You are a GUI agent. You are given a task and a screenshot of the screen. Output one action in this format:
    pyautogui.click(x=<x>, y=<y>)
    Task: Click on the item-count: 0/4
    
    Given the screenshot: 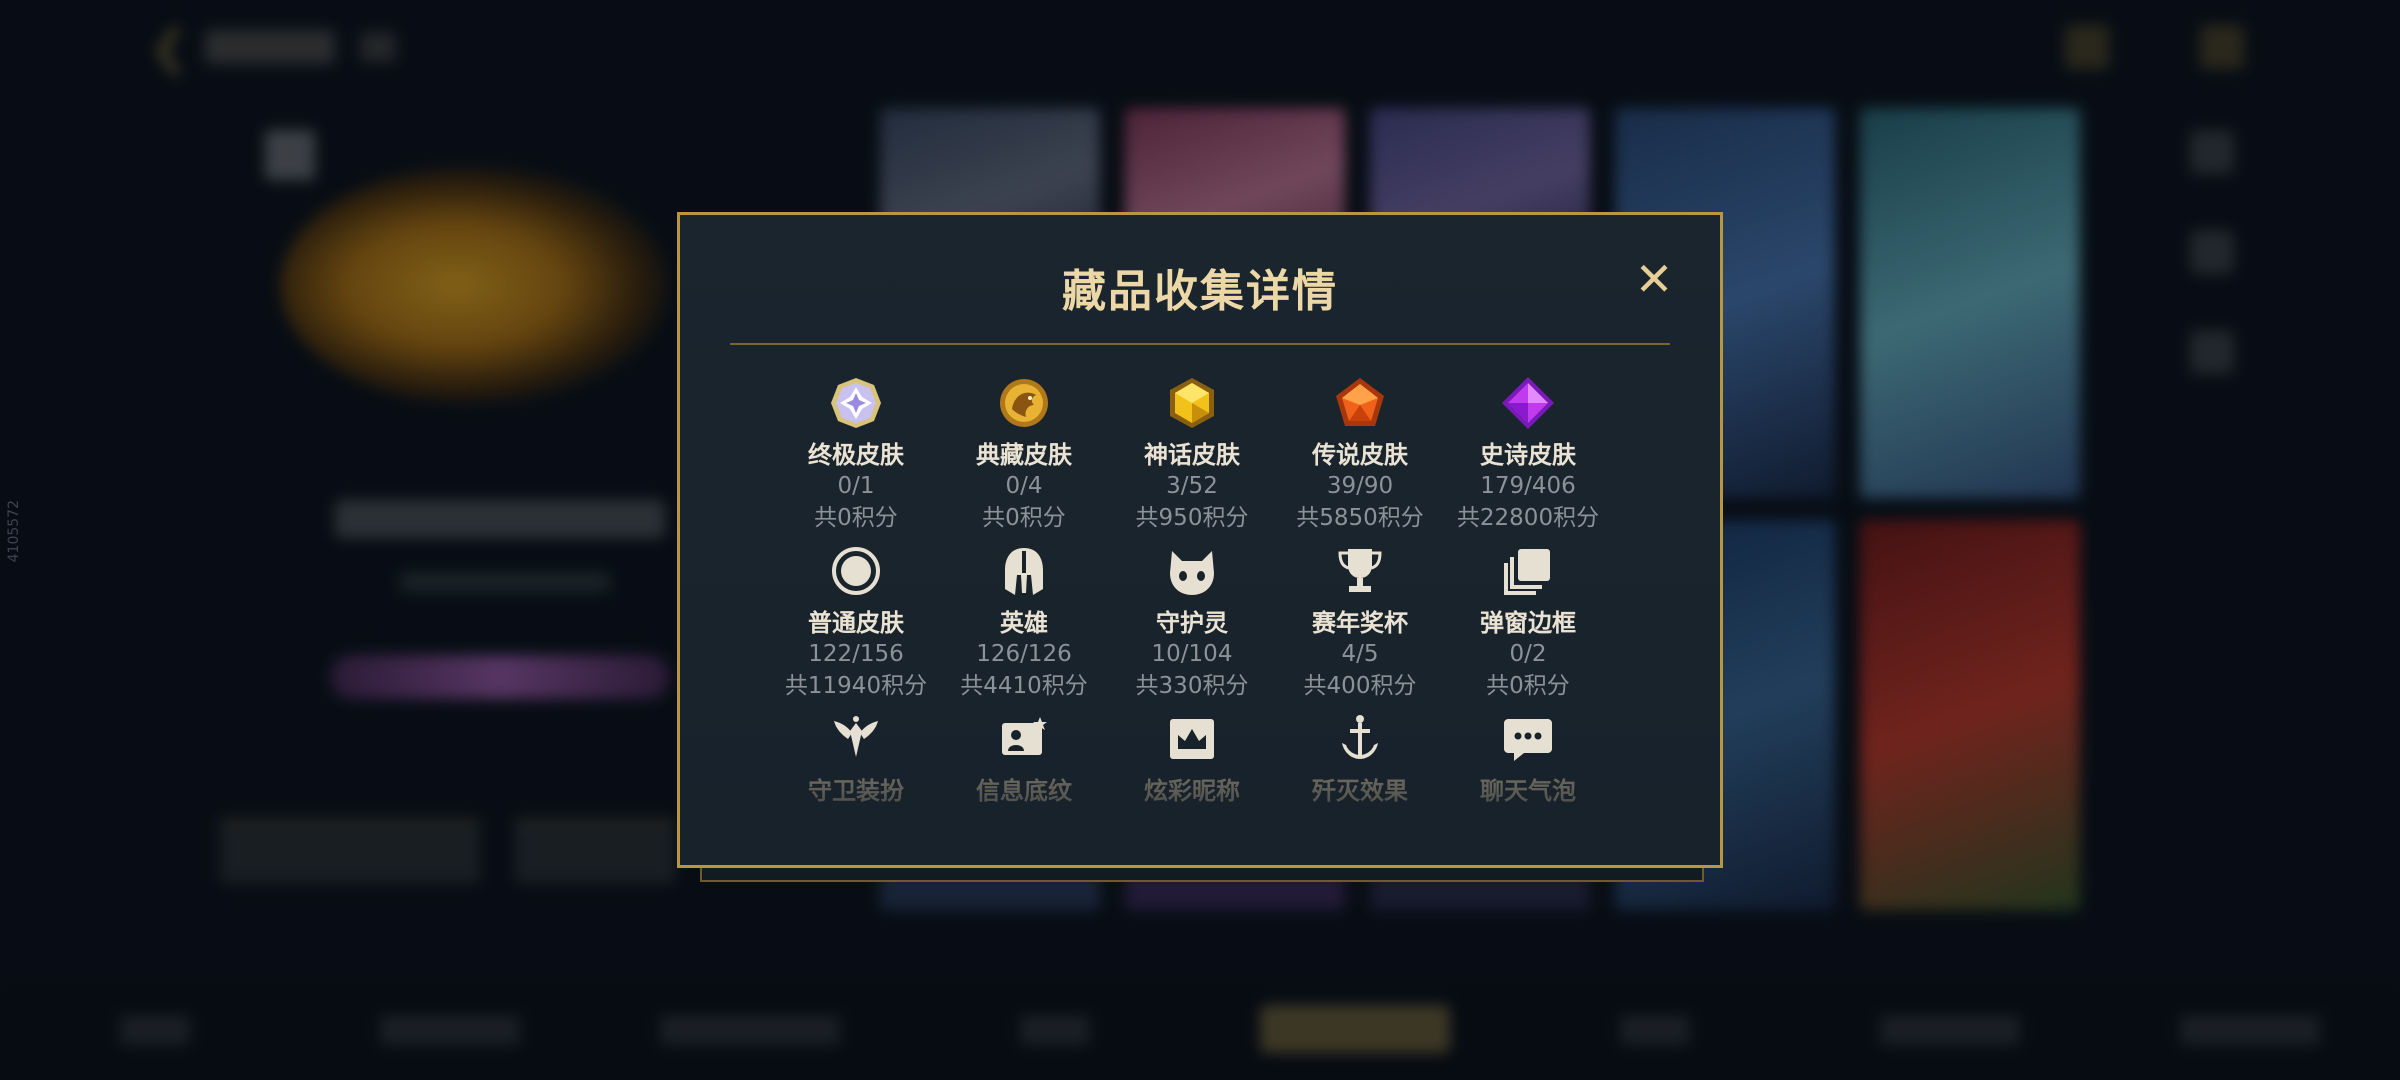 What is the action you would take?
    pyautogui.click(x=1024, y=486)
    